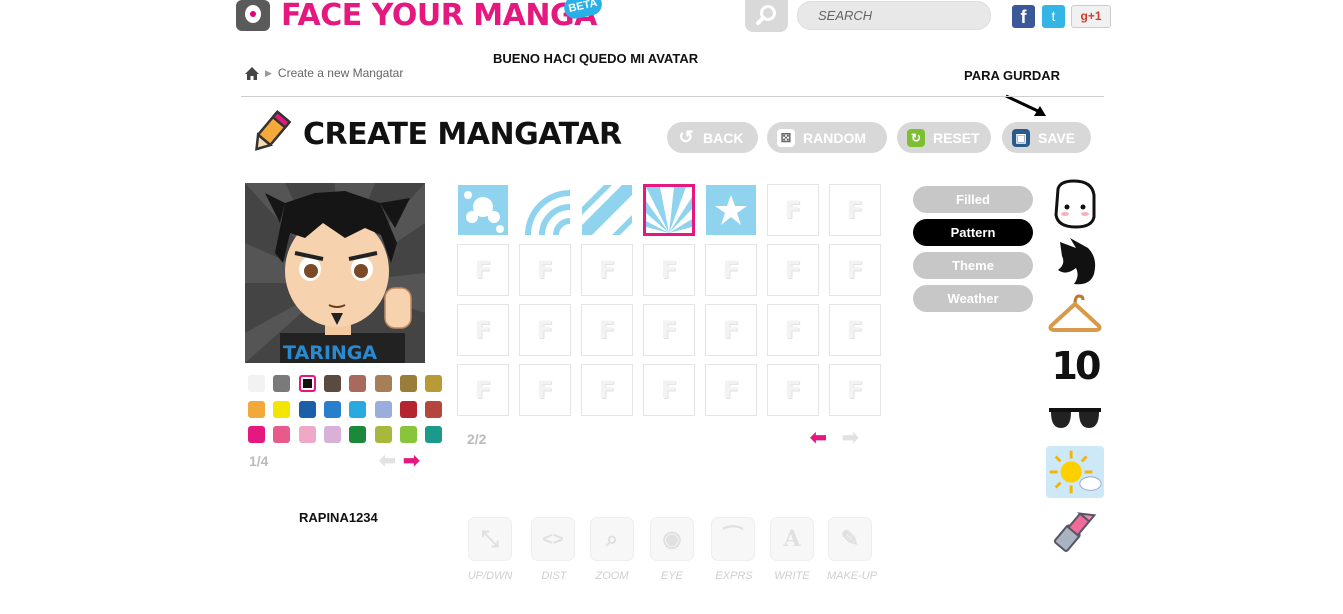  Describe the element at coordinates (850, 539) in the screenshot. I see `makeup-tool: ✎` at that location.